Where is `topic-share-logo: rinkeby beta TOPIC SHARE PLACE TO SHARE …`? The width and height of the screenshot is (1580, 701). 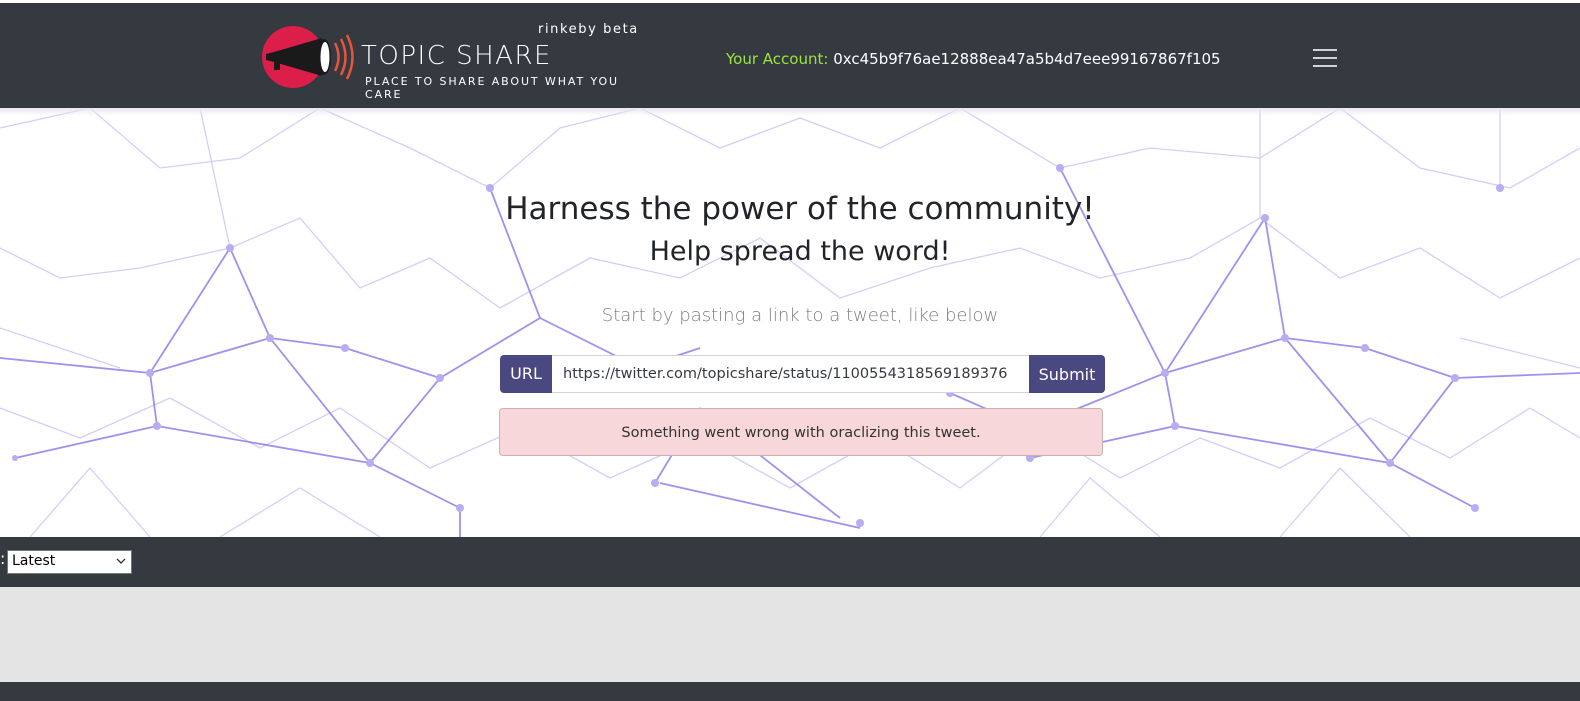 topic-share-logo: rinkeby beta TOPIC SHARE PLACE TO SHARE … is located at coordinates (452, 61).